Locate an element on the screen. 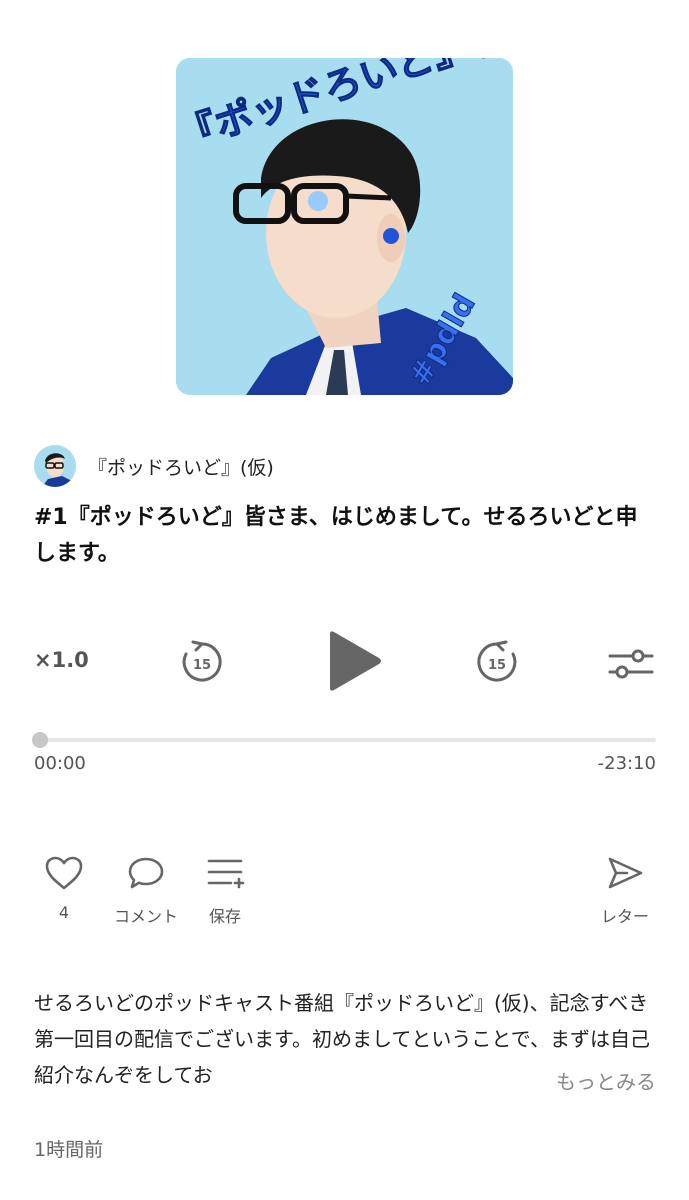  heart-icon is located at coordinates (64, 873).